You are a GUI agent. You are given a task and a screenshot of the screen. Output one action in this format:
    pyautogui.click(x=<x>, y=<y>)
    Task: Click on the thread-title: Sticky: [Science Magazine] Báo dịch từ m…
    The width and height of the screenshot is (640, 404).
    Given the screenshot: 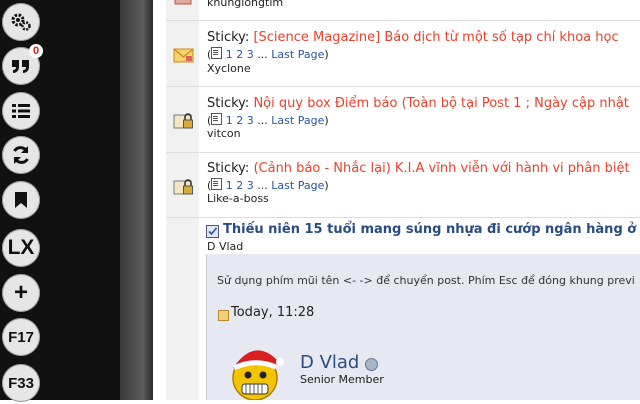 What is the action you would take?
    pyautogui.click(x=413, y=37)
    